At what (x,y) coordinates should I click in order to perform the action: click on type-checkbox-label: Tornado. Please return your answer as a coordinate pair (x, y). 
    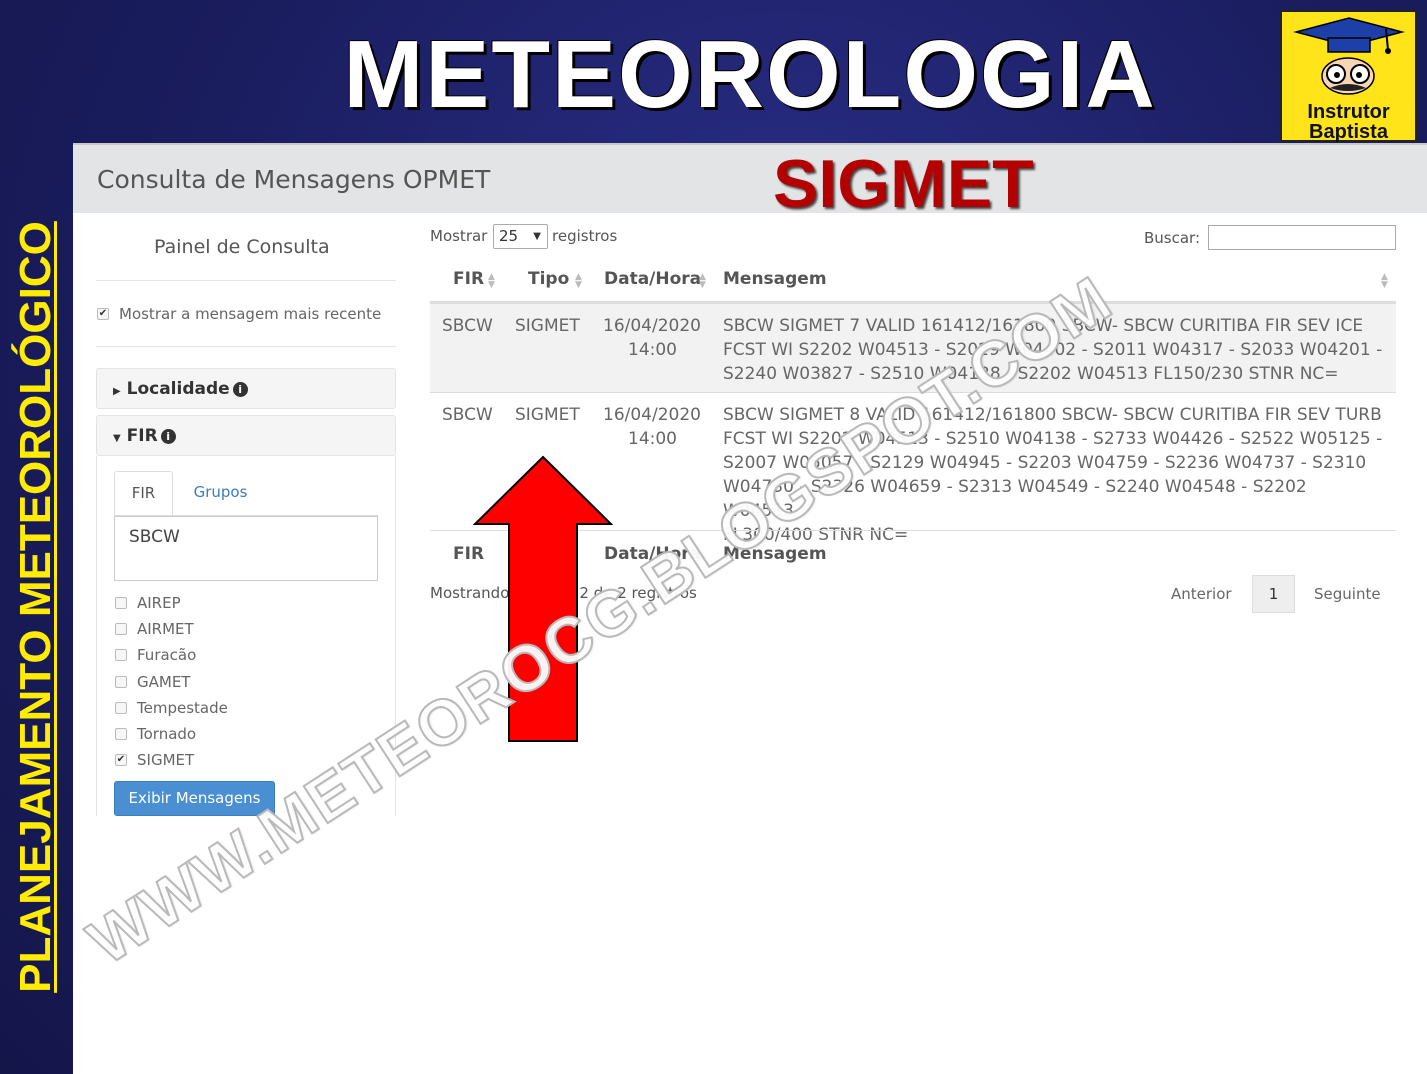
    Looking at the image, I should click on (167, 734).